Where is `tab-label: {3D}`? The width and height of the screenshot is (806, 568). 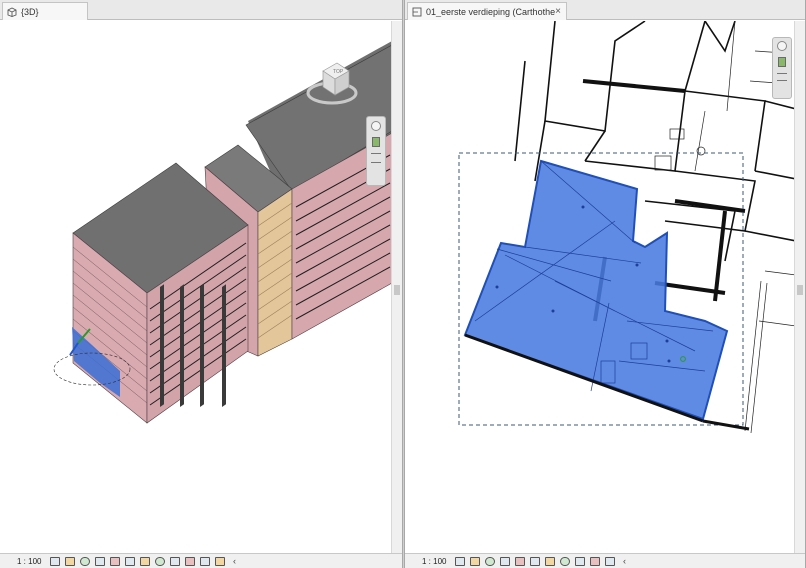
tab-label: {3D} is located at coordinates (30, 11).